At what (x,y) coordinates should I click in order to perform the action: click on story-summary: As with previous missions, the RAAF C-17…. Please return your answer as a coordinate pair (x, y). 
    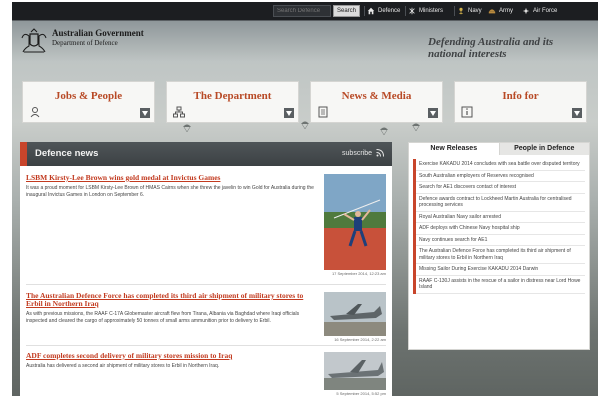
    Looking at the image, I should click on (163, 317).